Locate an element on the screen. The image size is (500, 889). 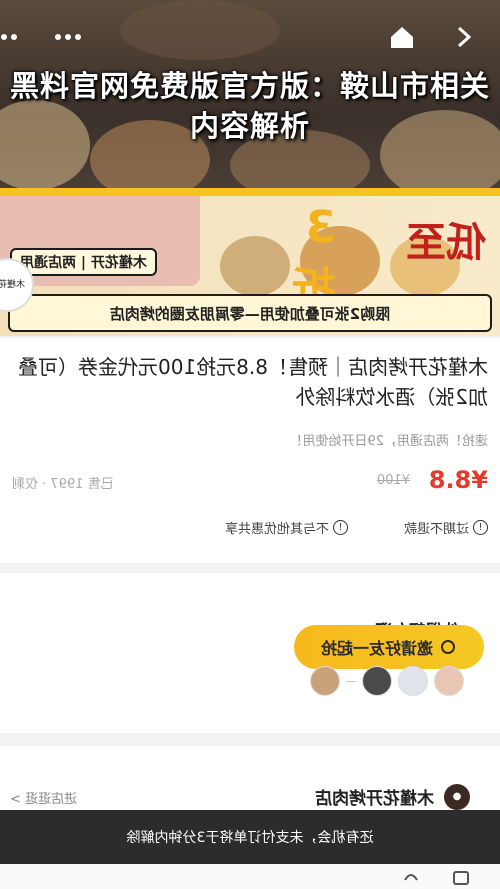
sold-count: 已售 1997 · 仅剩 is located at coordinates (63, 484).